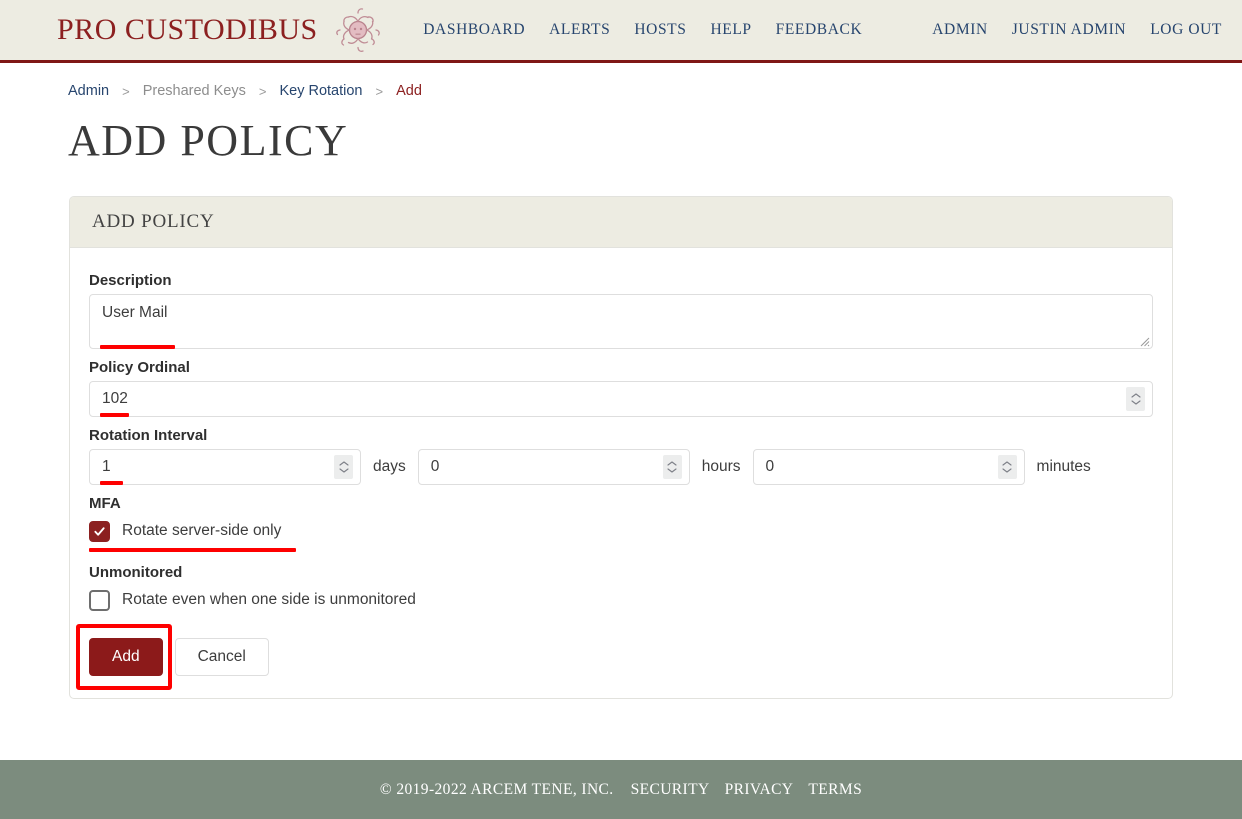 This screenshot has height=819, width=1242. I want to click on annotation-underline-mfa, so click(192, 550).